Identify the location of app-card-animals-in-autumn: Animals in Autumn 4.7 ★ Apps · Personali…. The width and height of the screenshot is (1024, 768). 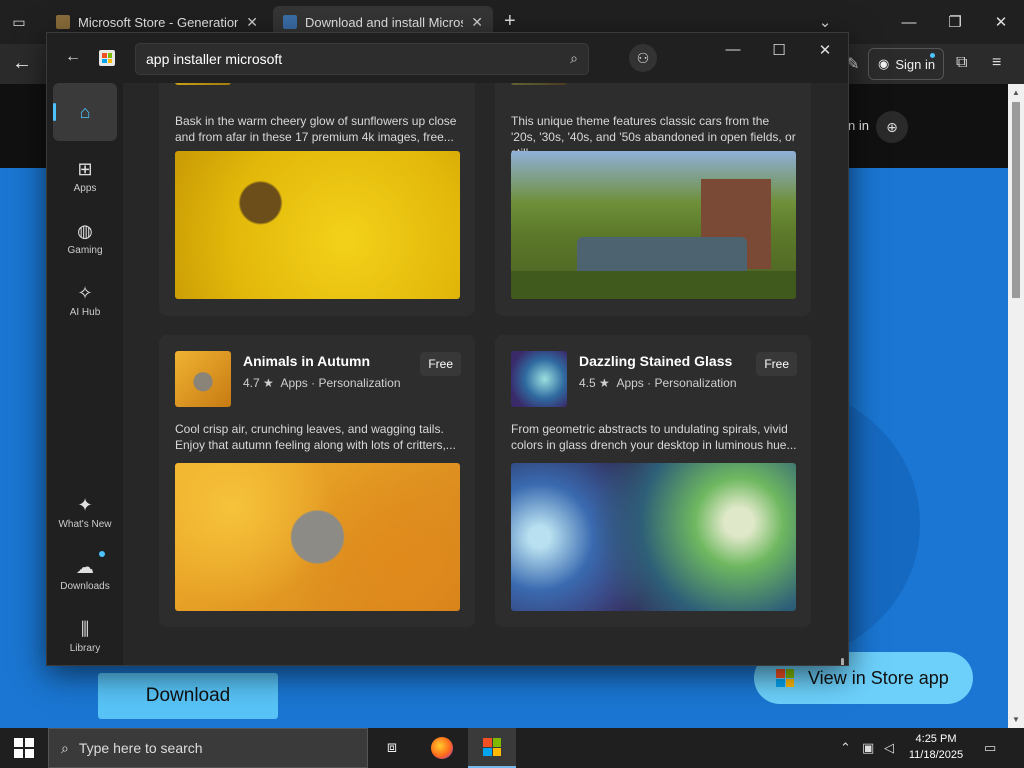
(317, 481).